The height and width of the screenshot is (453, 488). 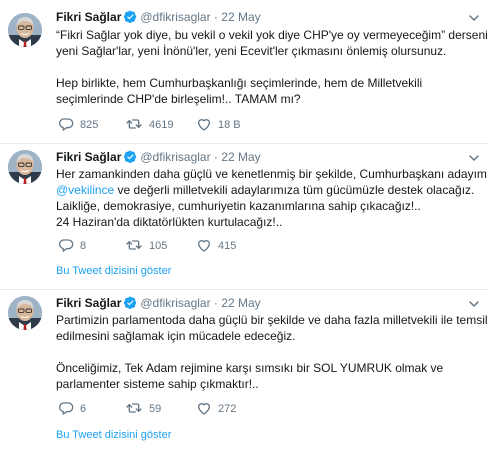 What do you see at coordinates (158, 246) in the screenshot?
I see `retweet-count: 105` at bounding box center [158, 246].